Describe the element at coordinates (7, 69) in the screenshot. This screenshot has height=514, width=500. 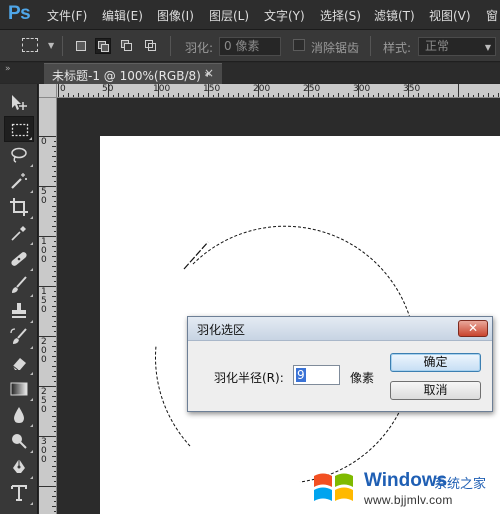
I see `collapse-panels-icon: »` at that location.